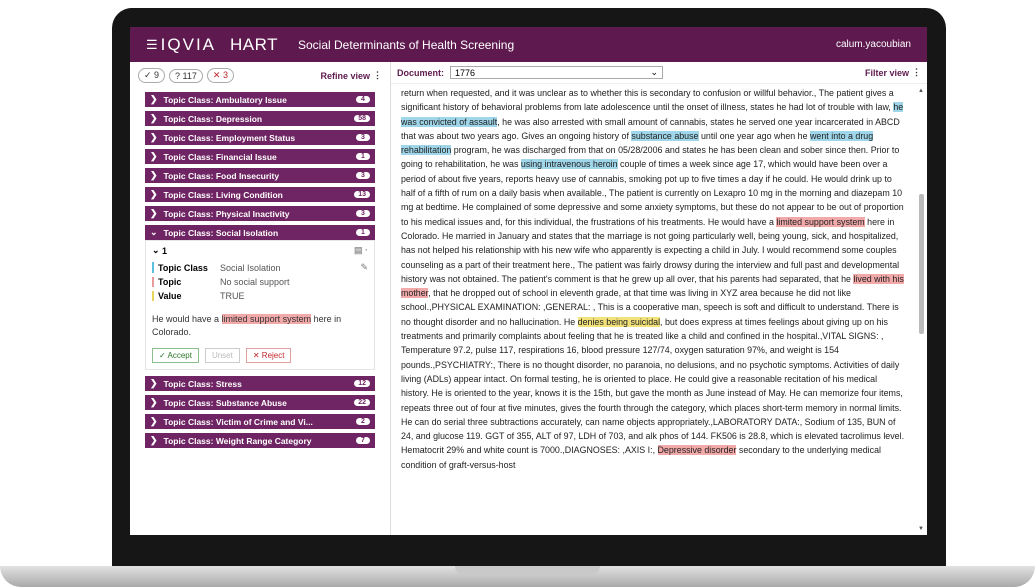 The width and height of the screenshot is (1035, 587). What do you see at coordinates (229, 137) in the screenshot?
I see `topic-label: Topic Class: Employment Status` at bounding box center [229, 137].